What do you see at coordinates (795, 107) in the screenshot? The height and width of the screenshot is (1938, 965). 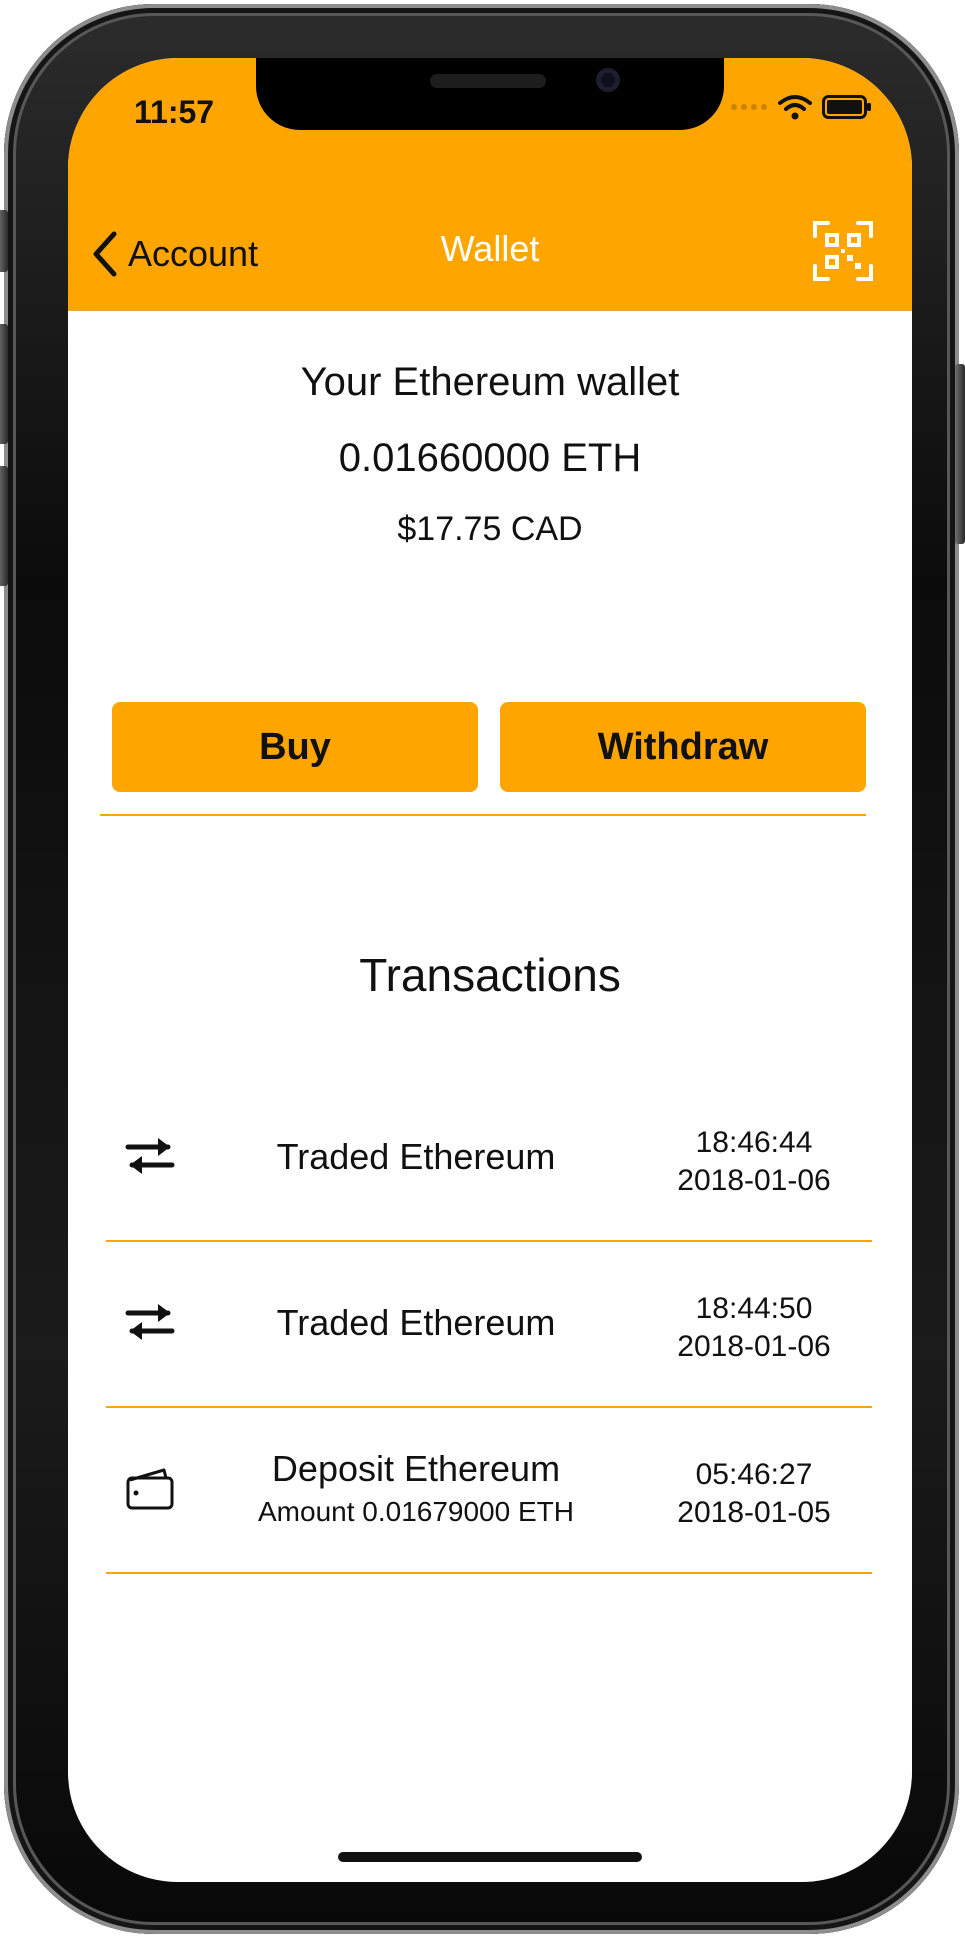 I see `wifi-icon` at bounding box center [795, 107].